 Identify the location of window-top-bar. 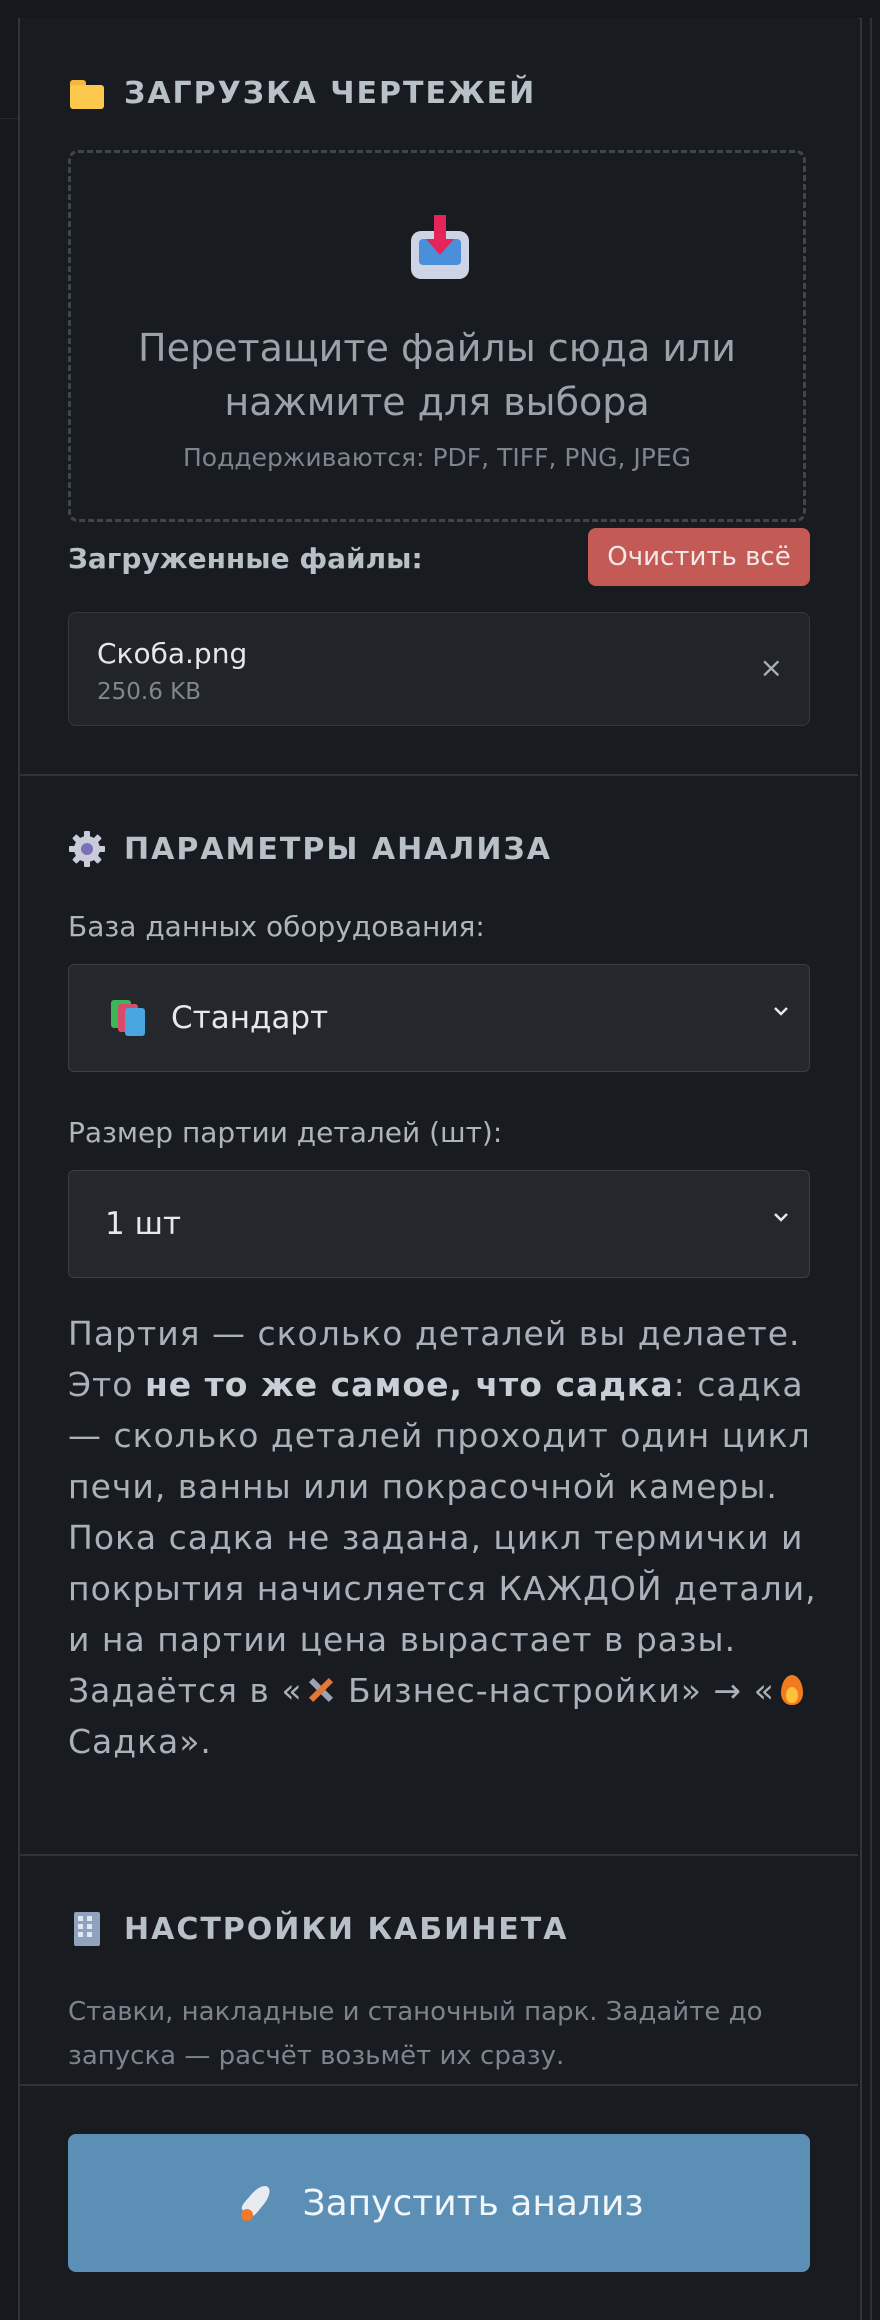
(440, 9).